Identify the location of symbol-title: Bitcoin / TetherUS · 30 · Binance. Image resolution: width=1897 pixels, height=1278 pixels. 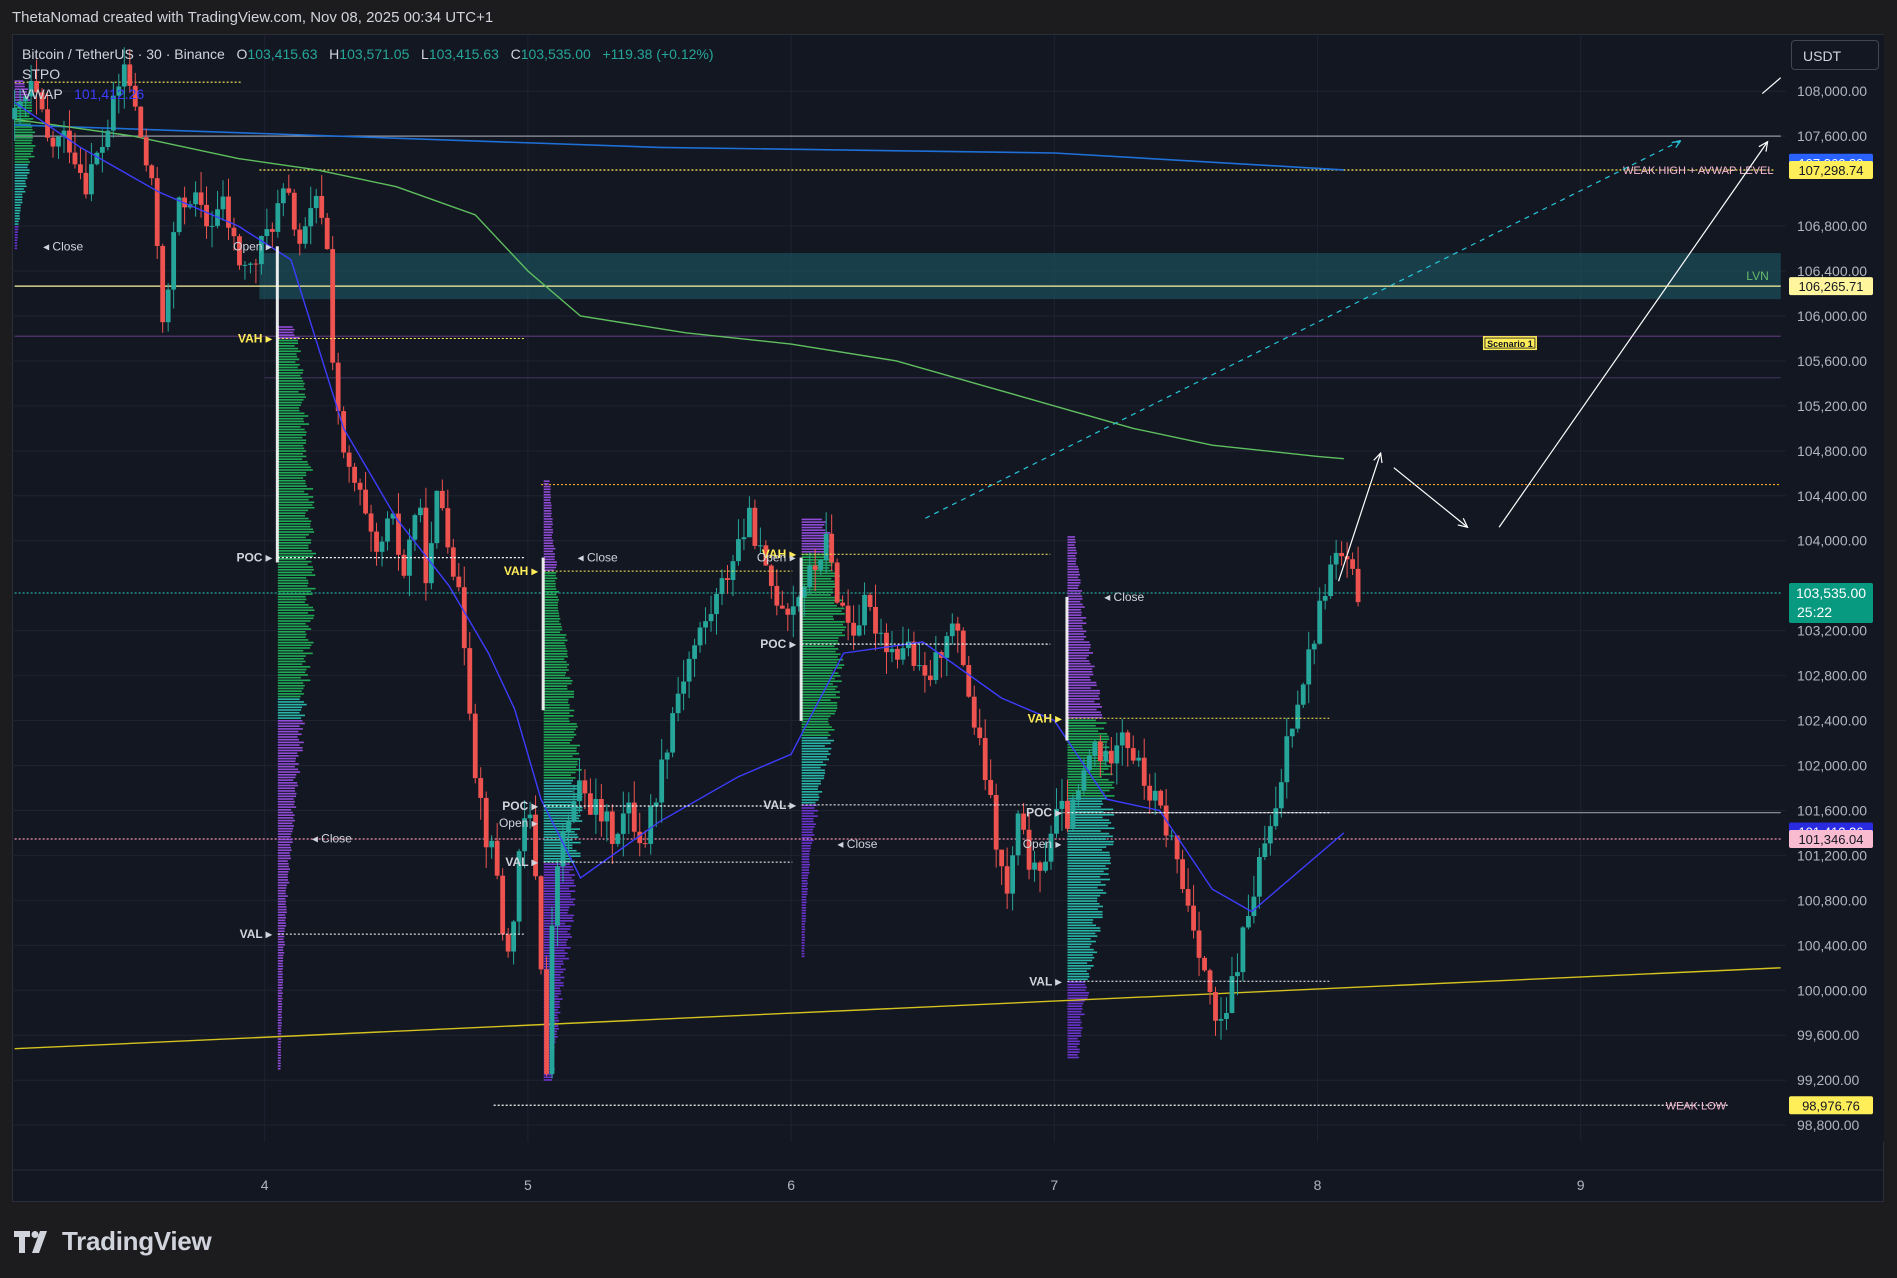
(123, 54).